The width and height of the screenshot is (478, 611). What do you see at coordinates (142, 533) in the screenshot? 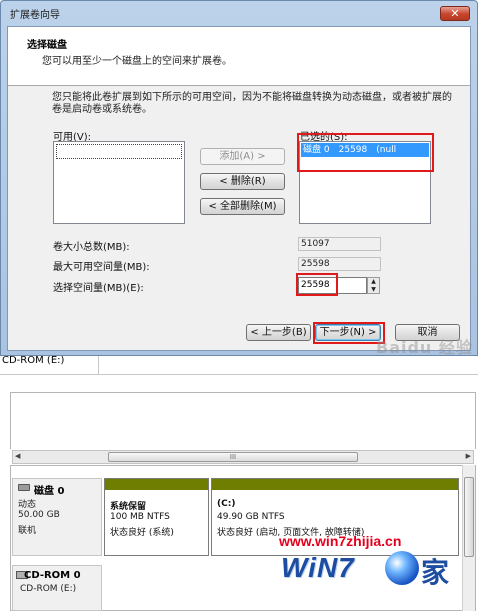
I see `partition-status: 状态良好 (系统)` at bounding box center [142, 533].